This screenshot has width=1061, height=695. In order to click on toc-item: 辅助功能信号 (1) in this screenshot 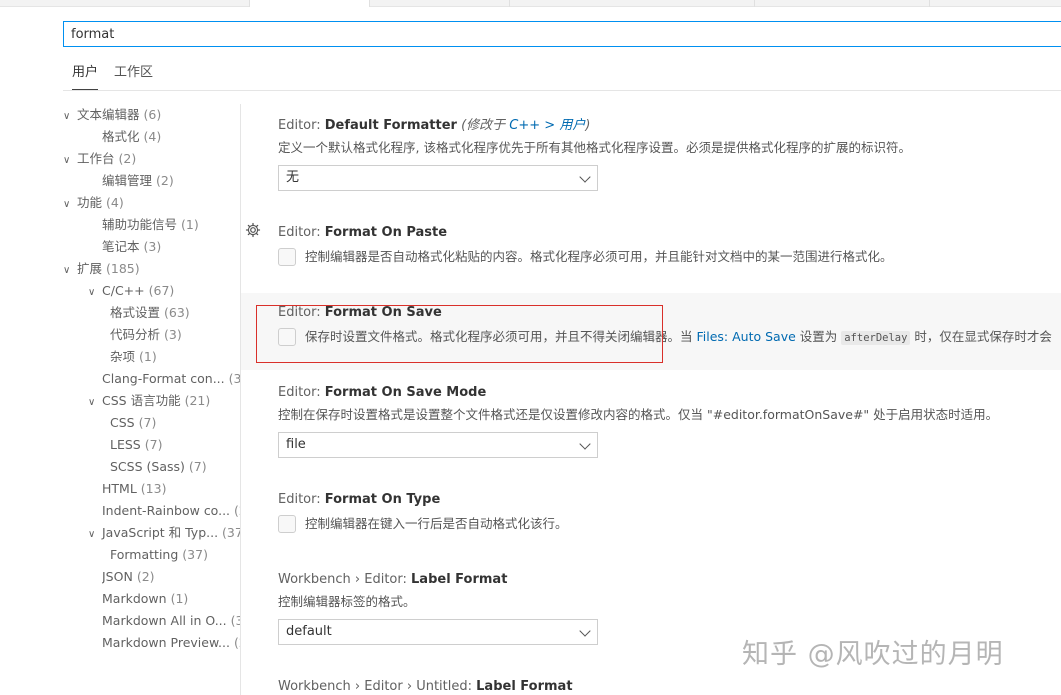, I will do `click(150, 225)`.